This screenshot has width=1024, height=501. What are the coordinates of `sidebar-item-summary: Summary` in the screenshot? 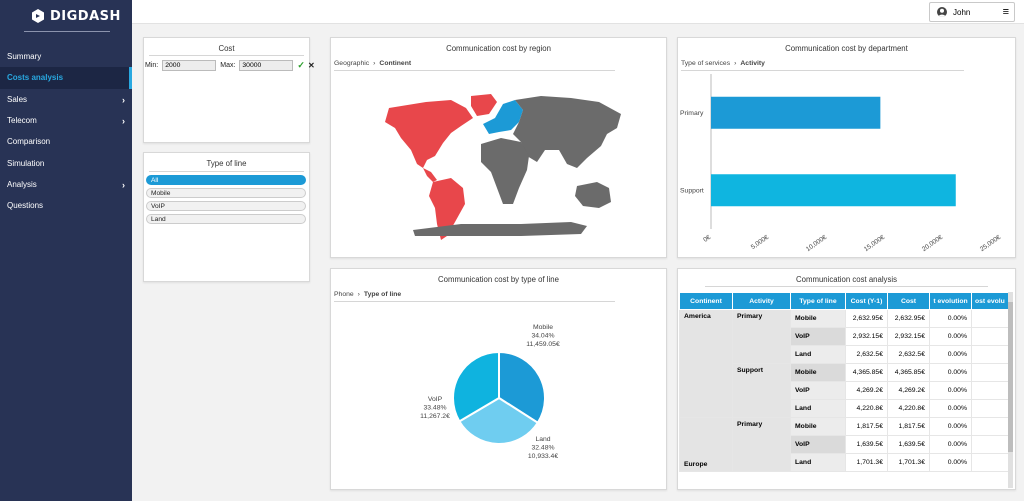 It's located at (66, 56).